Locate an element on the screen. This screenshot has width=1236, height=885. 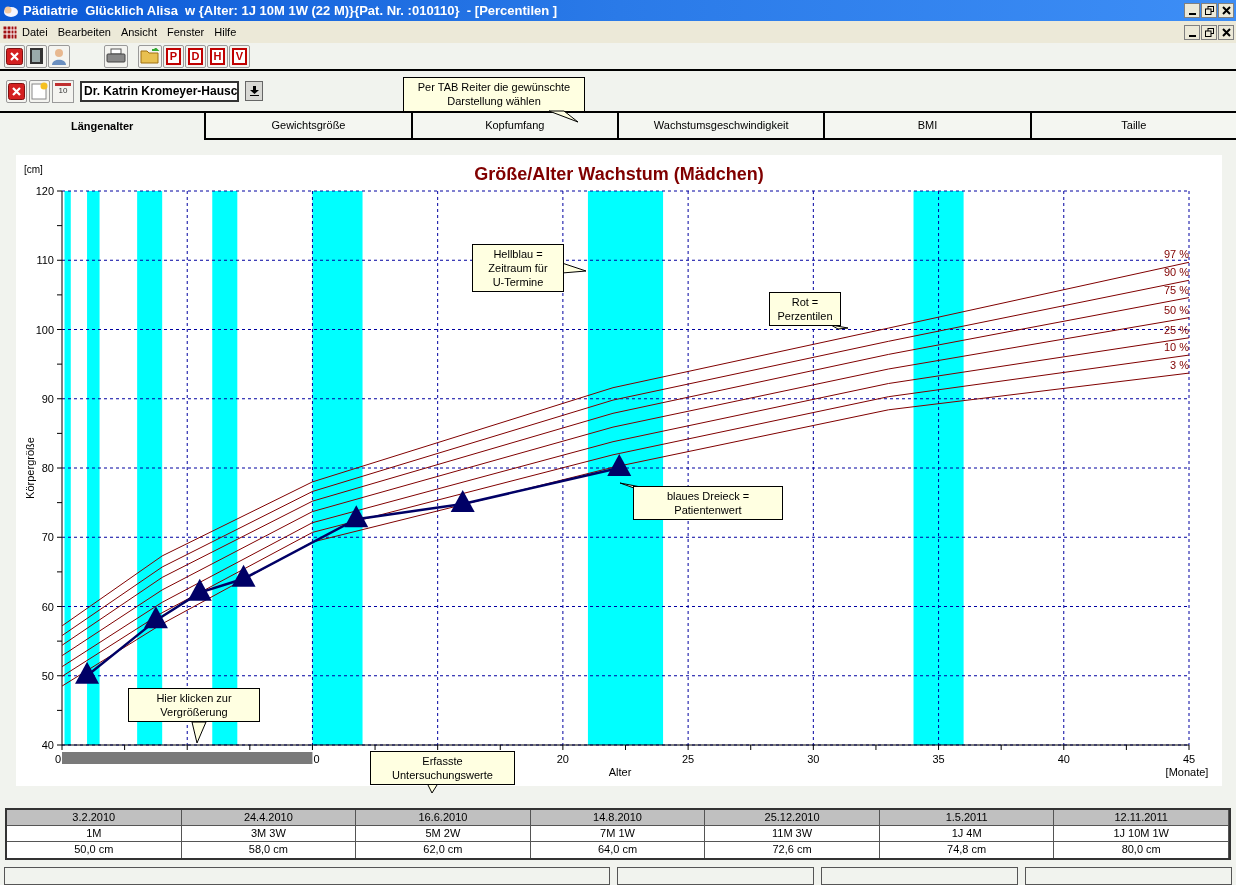
percentile-label: 25 % is located at coordinates (1176, 329).